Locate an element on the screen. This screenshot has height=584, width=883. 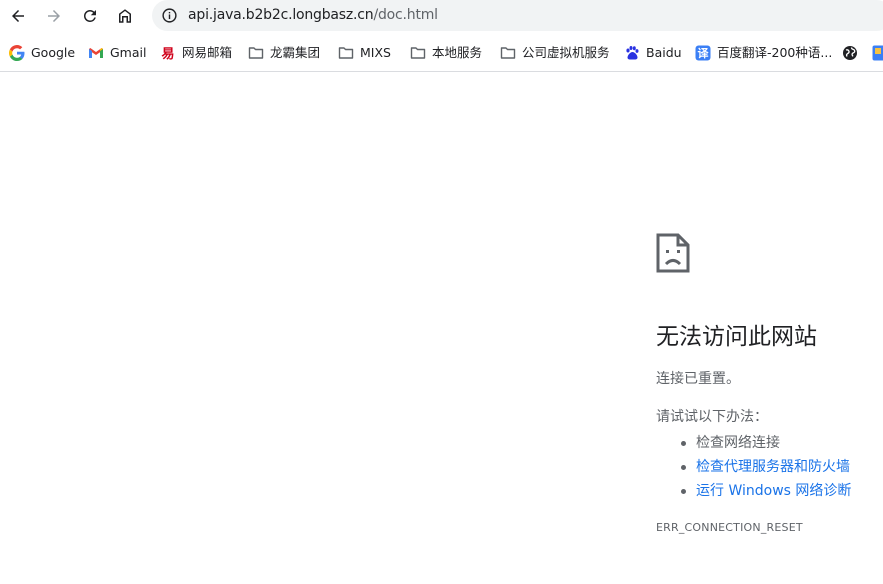
site-info-icon is located at coordinates (169, 15).